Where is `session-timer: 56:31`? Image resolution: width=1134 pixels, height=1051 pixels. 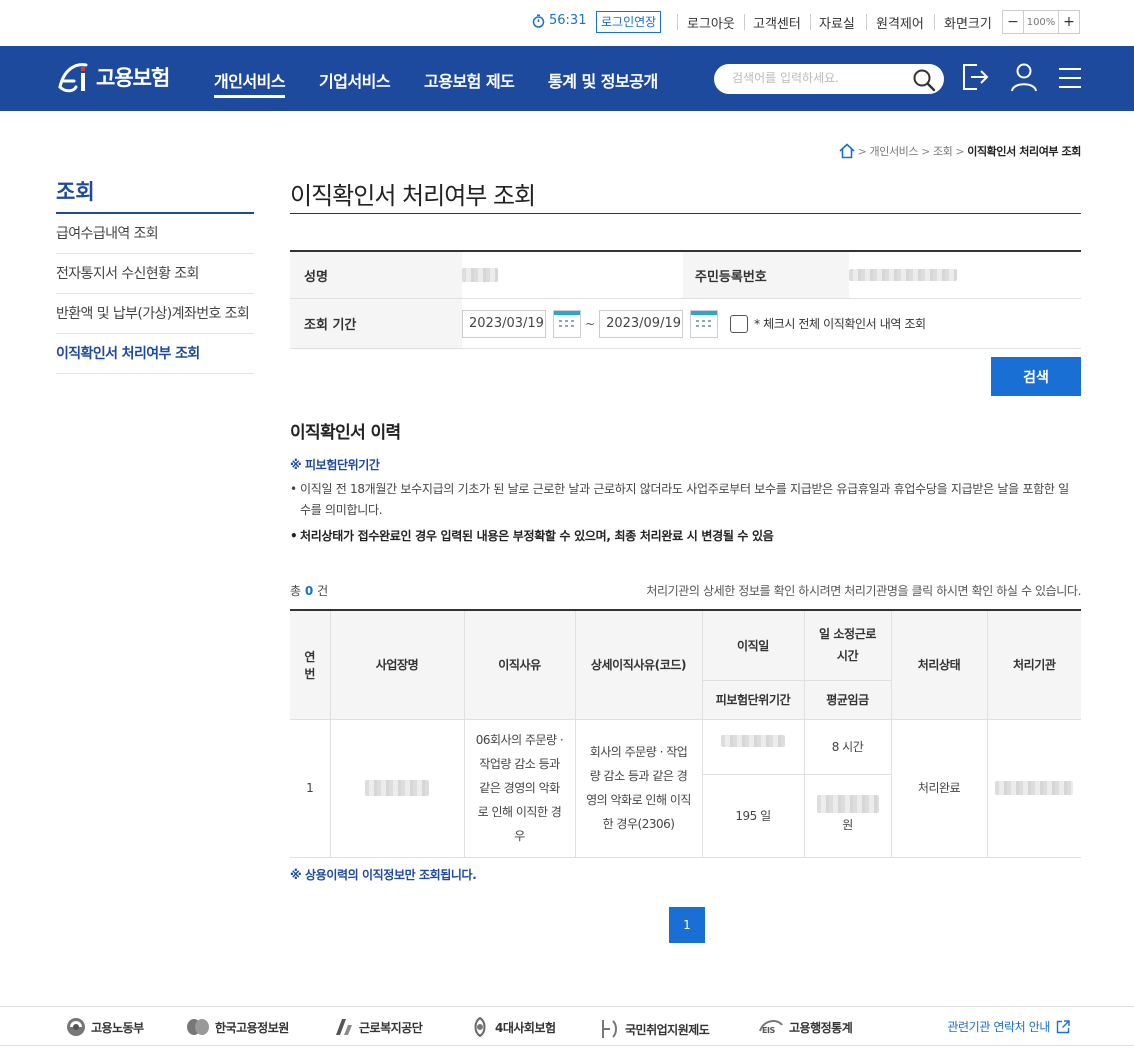
session-timer: 56:31 is located at coordinates (559, 20).